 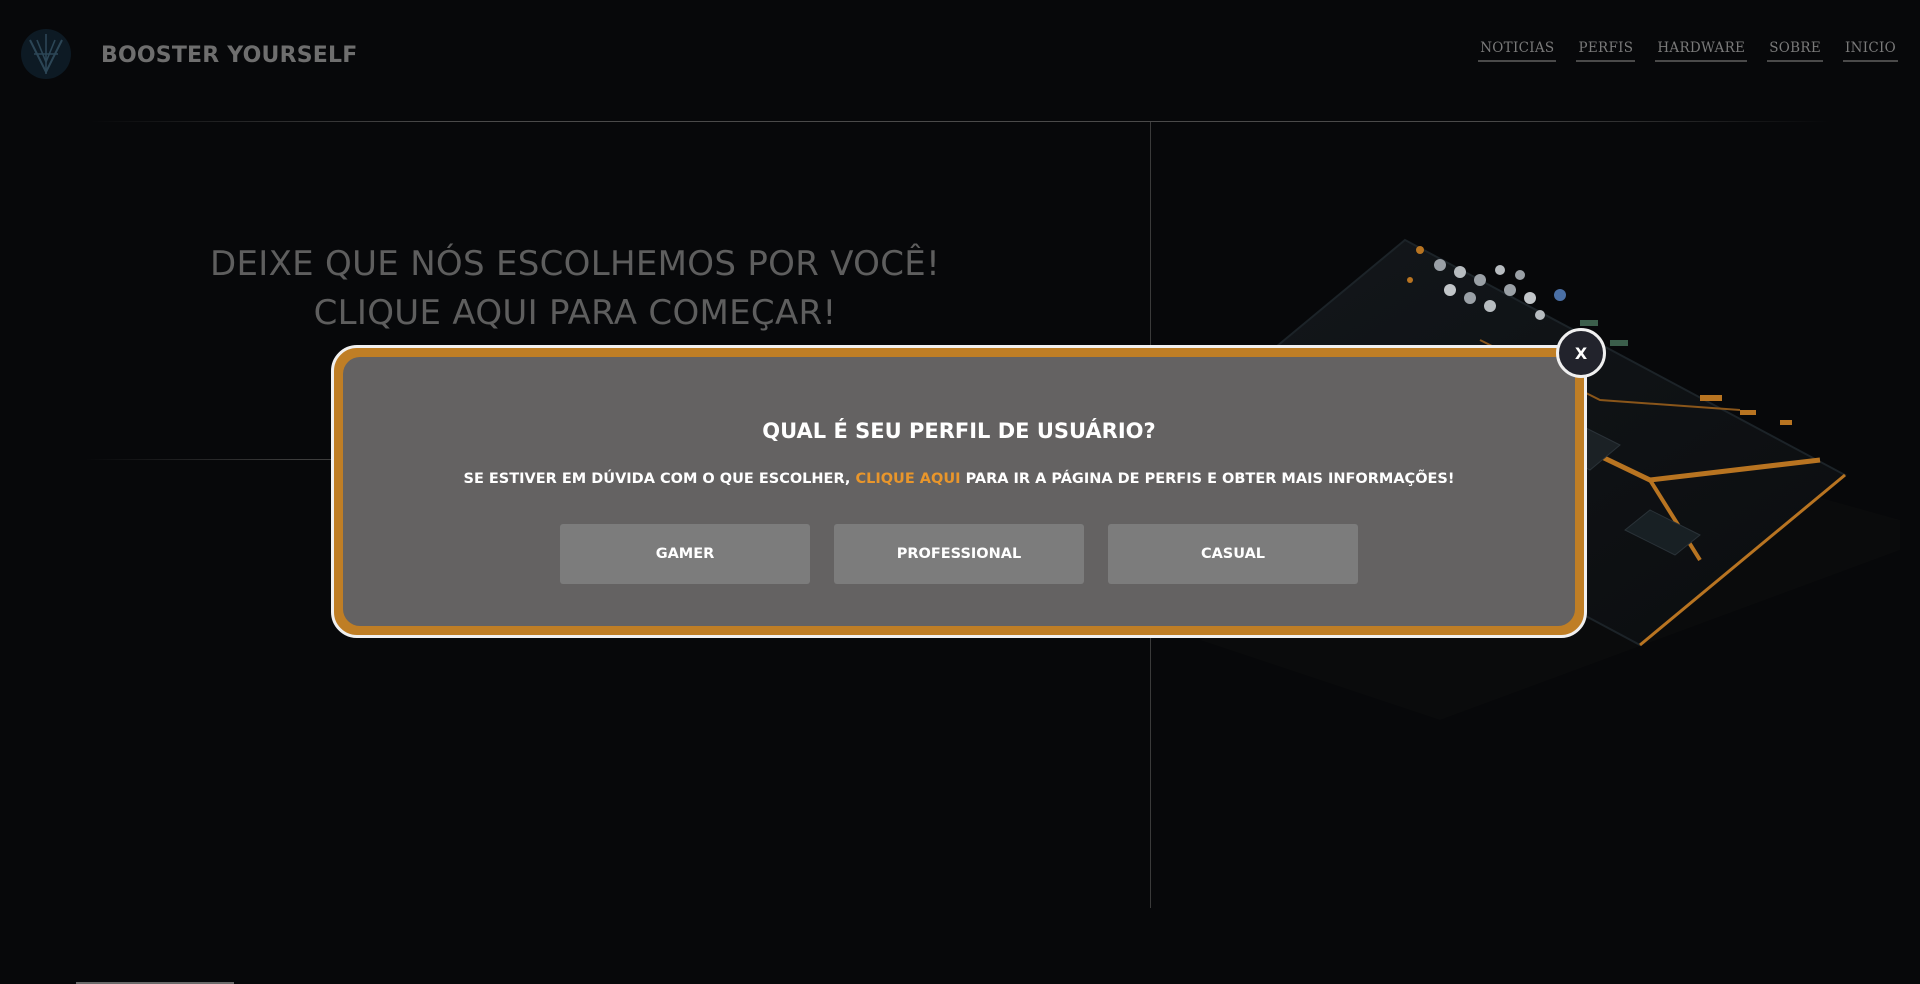 What do you see at coordinates (959, 431) in the screenshot?
I see `modal-title: QUAL É SEU PERFIL DE USUÁRIO?` at bounding box center [959, 431].